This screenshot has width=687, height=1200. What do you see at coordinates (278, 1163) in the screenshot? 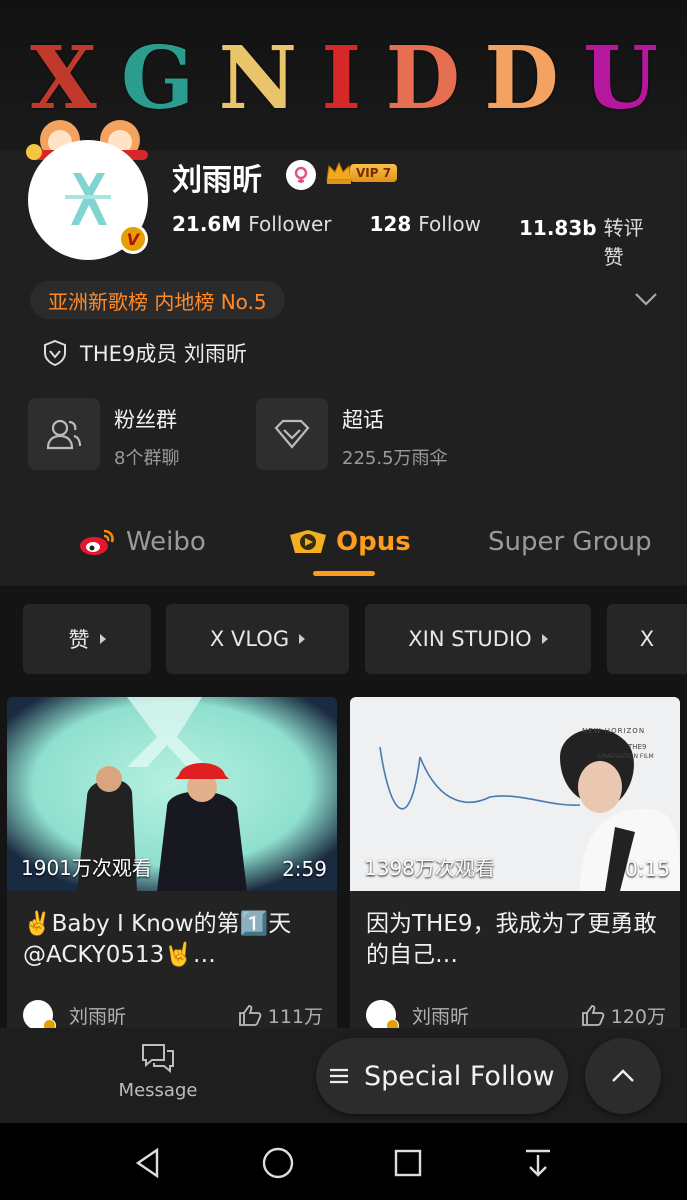
I see `home-icon` at bounding box center [278, 1163].